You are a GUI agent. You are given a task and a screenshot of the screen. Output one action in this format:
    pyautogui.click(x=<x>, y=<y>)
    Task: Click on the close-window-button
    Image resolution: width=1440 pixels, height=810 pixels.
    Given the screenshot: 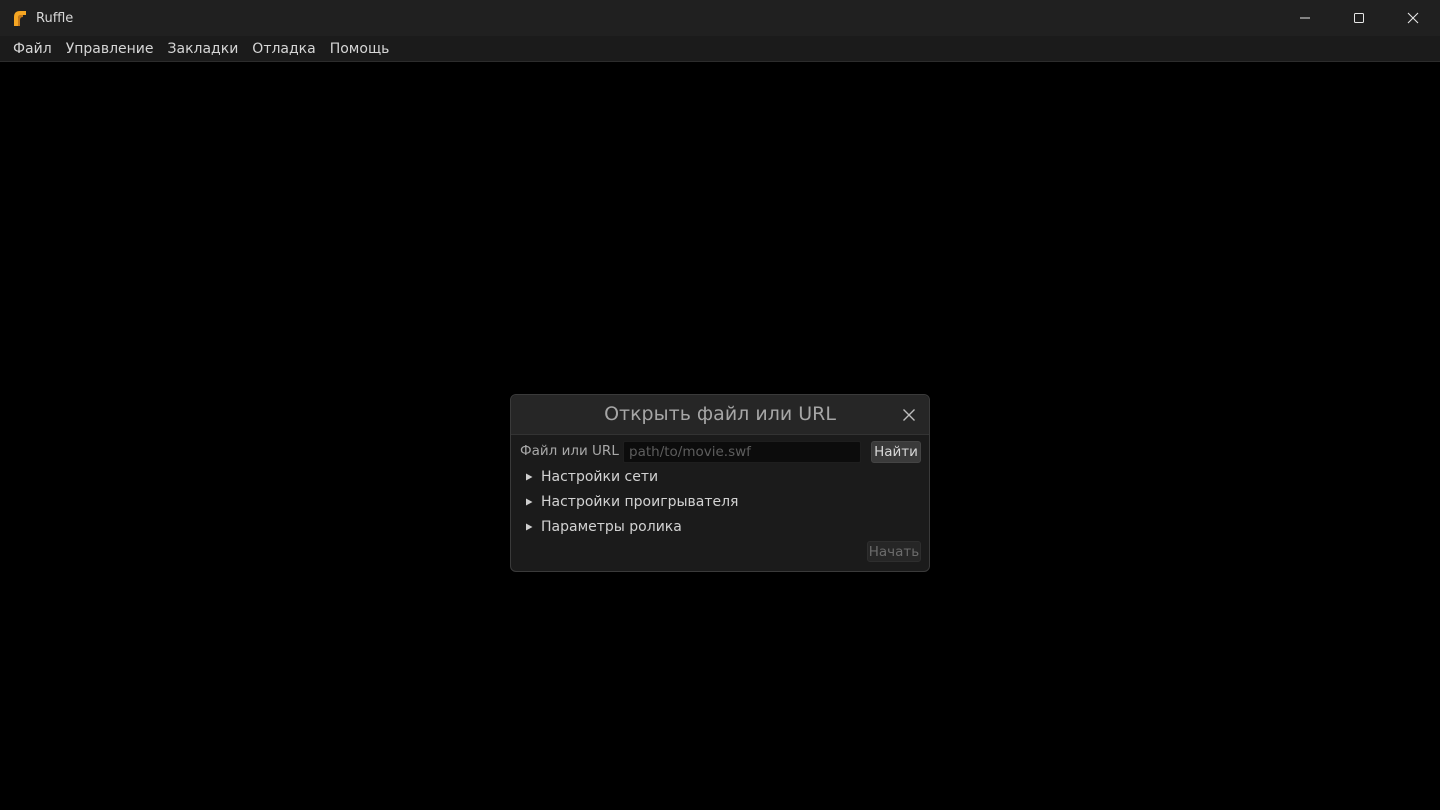 What is the action you would take?
    pyautogui.click(x=1413, y=18)
    